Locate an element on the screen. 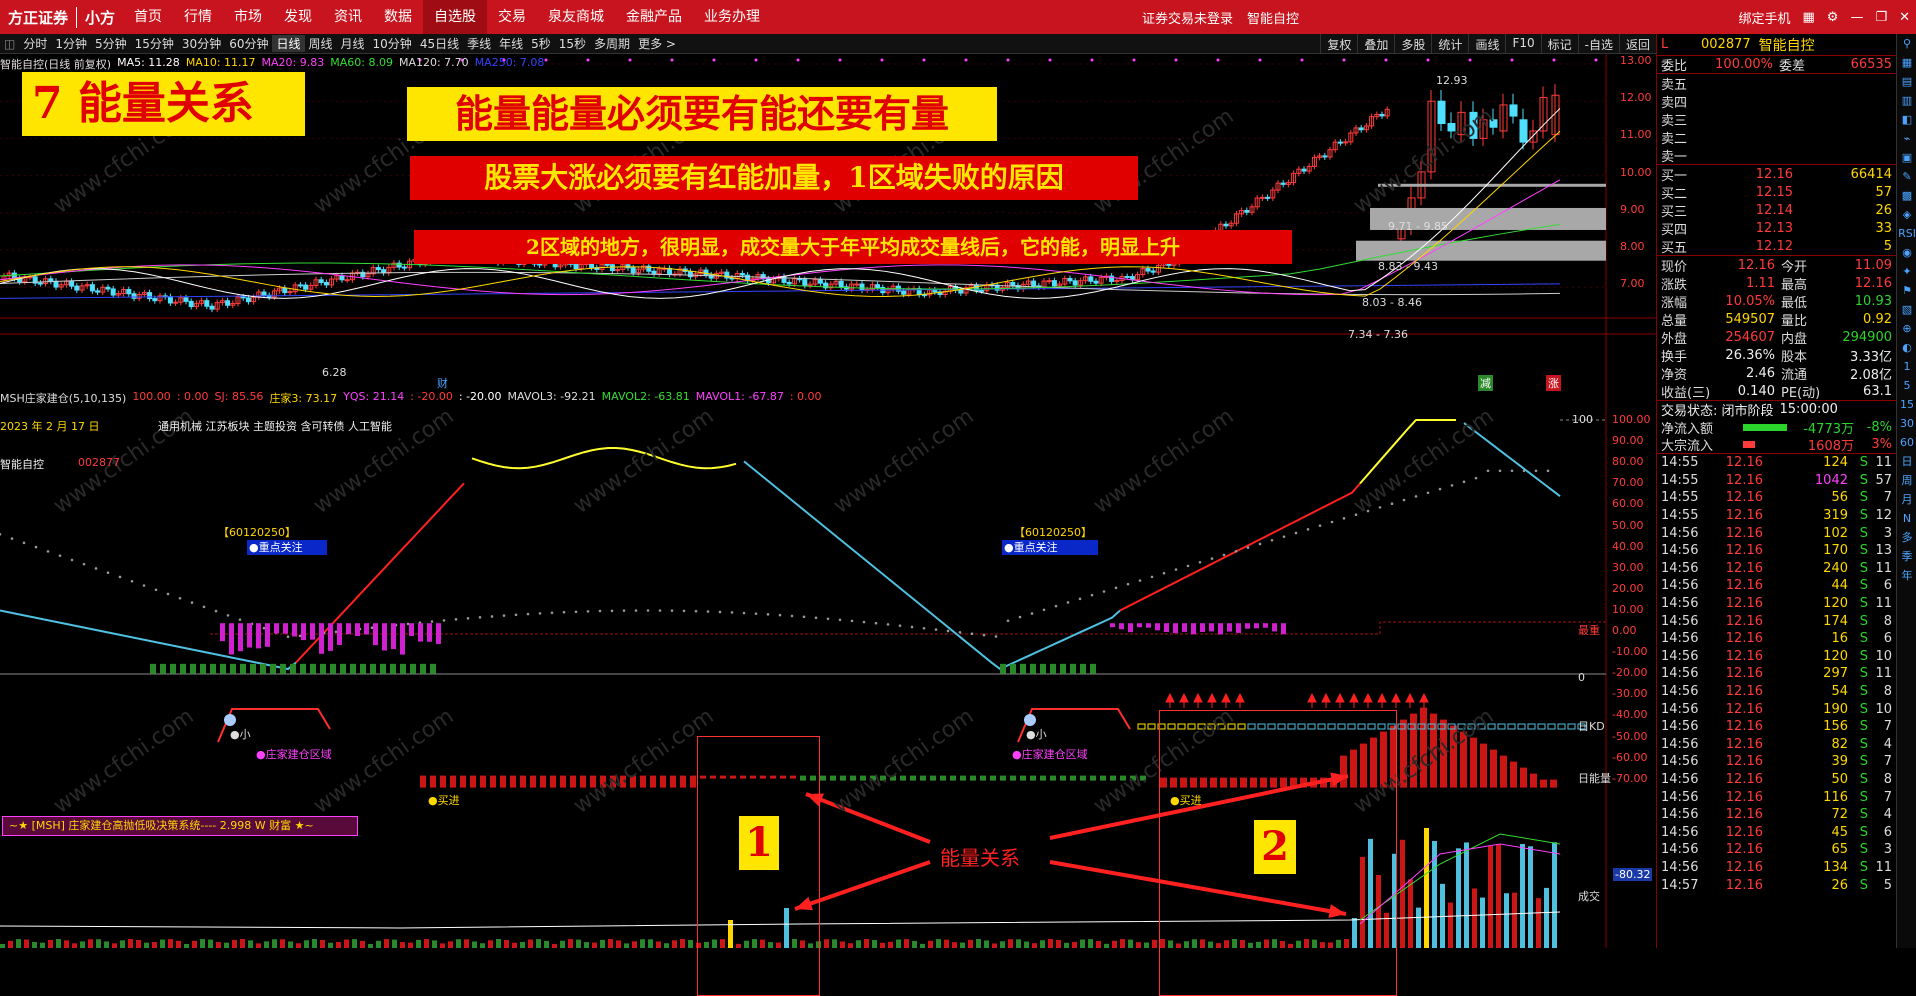  side-tool-icon: 60 is located at coordinates (1906, 442).